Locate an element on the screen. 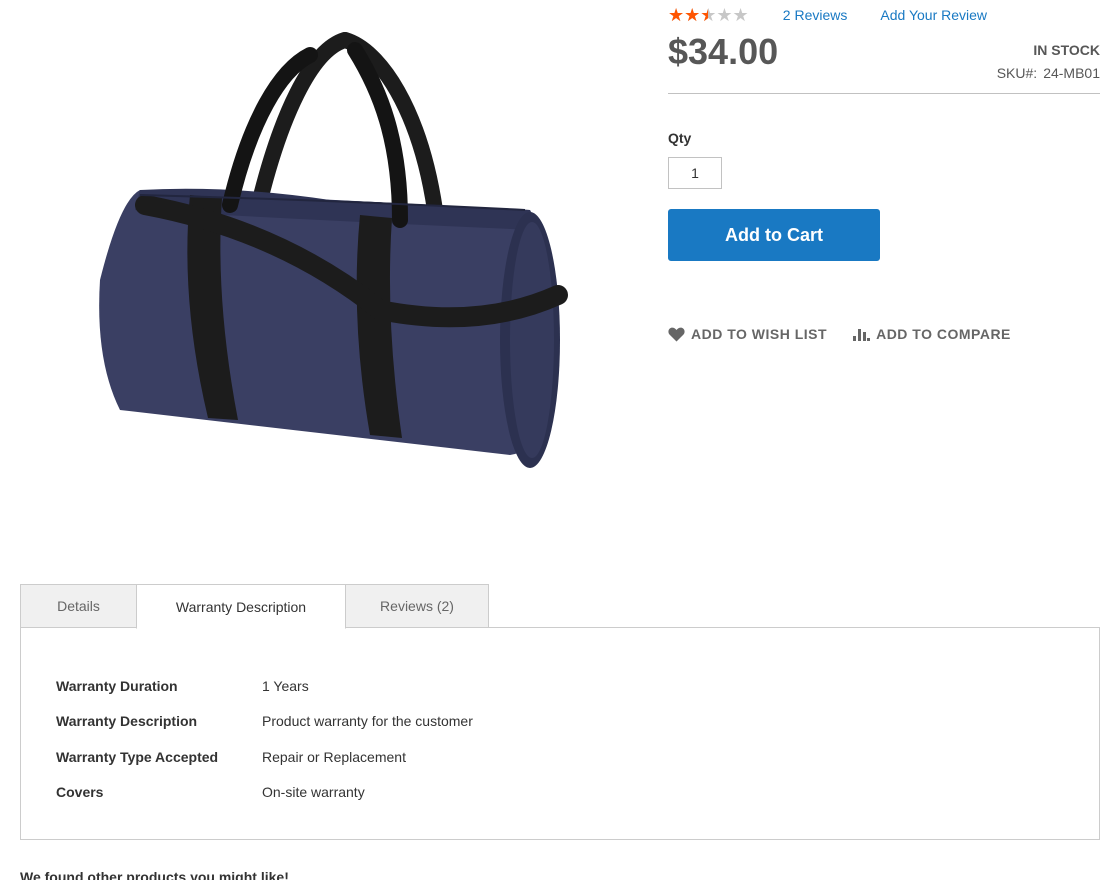  table-row: Covers On-site warranty is located at coordinates (264, 793).